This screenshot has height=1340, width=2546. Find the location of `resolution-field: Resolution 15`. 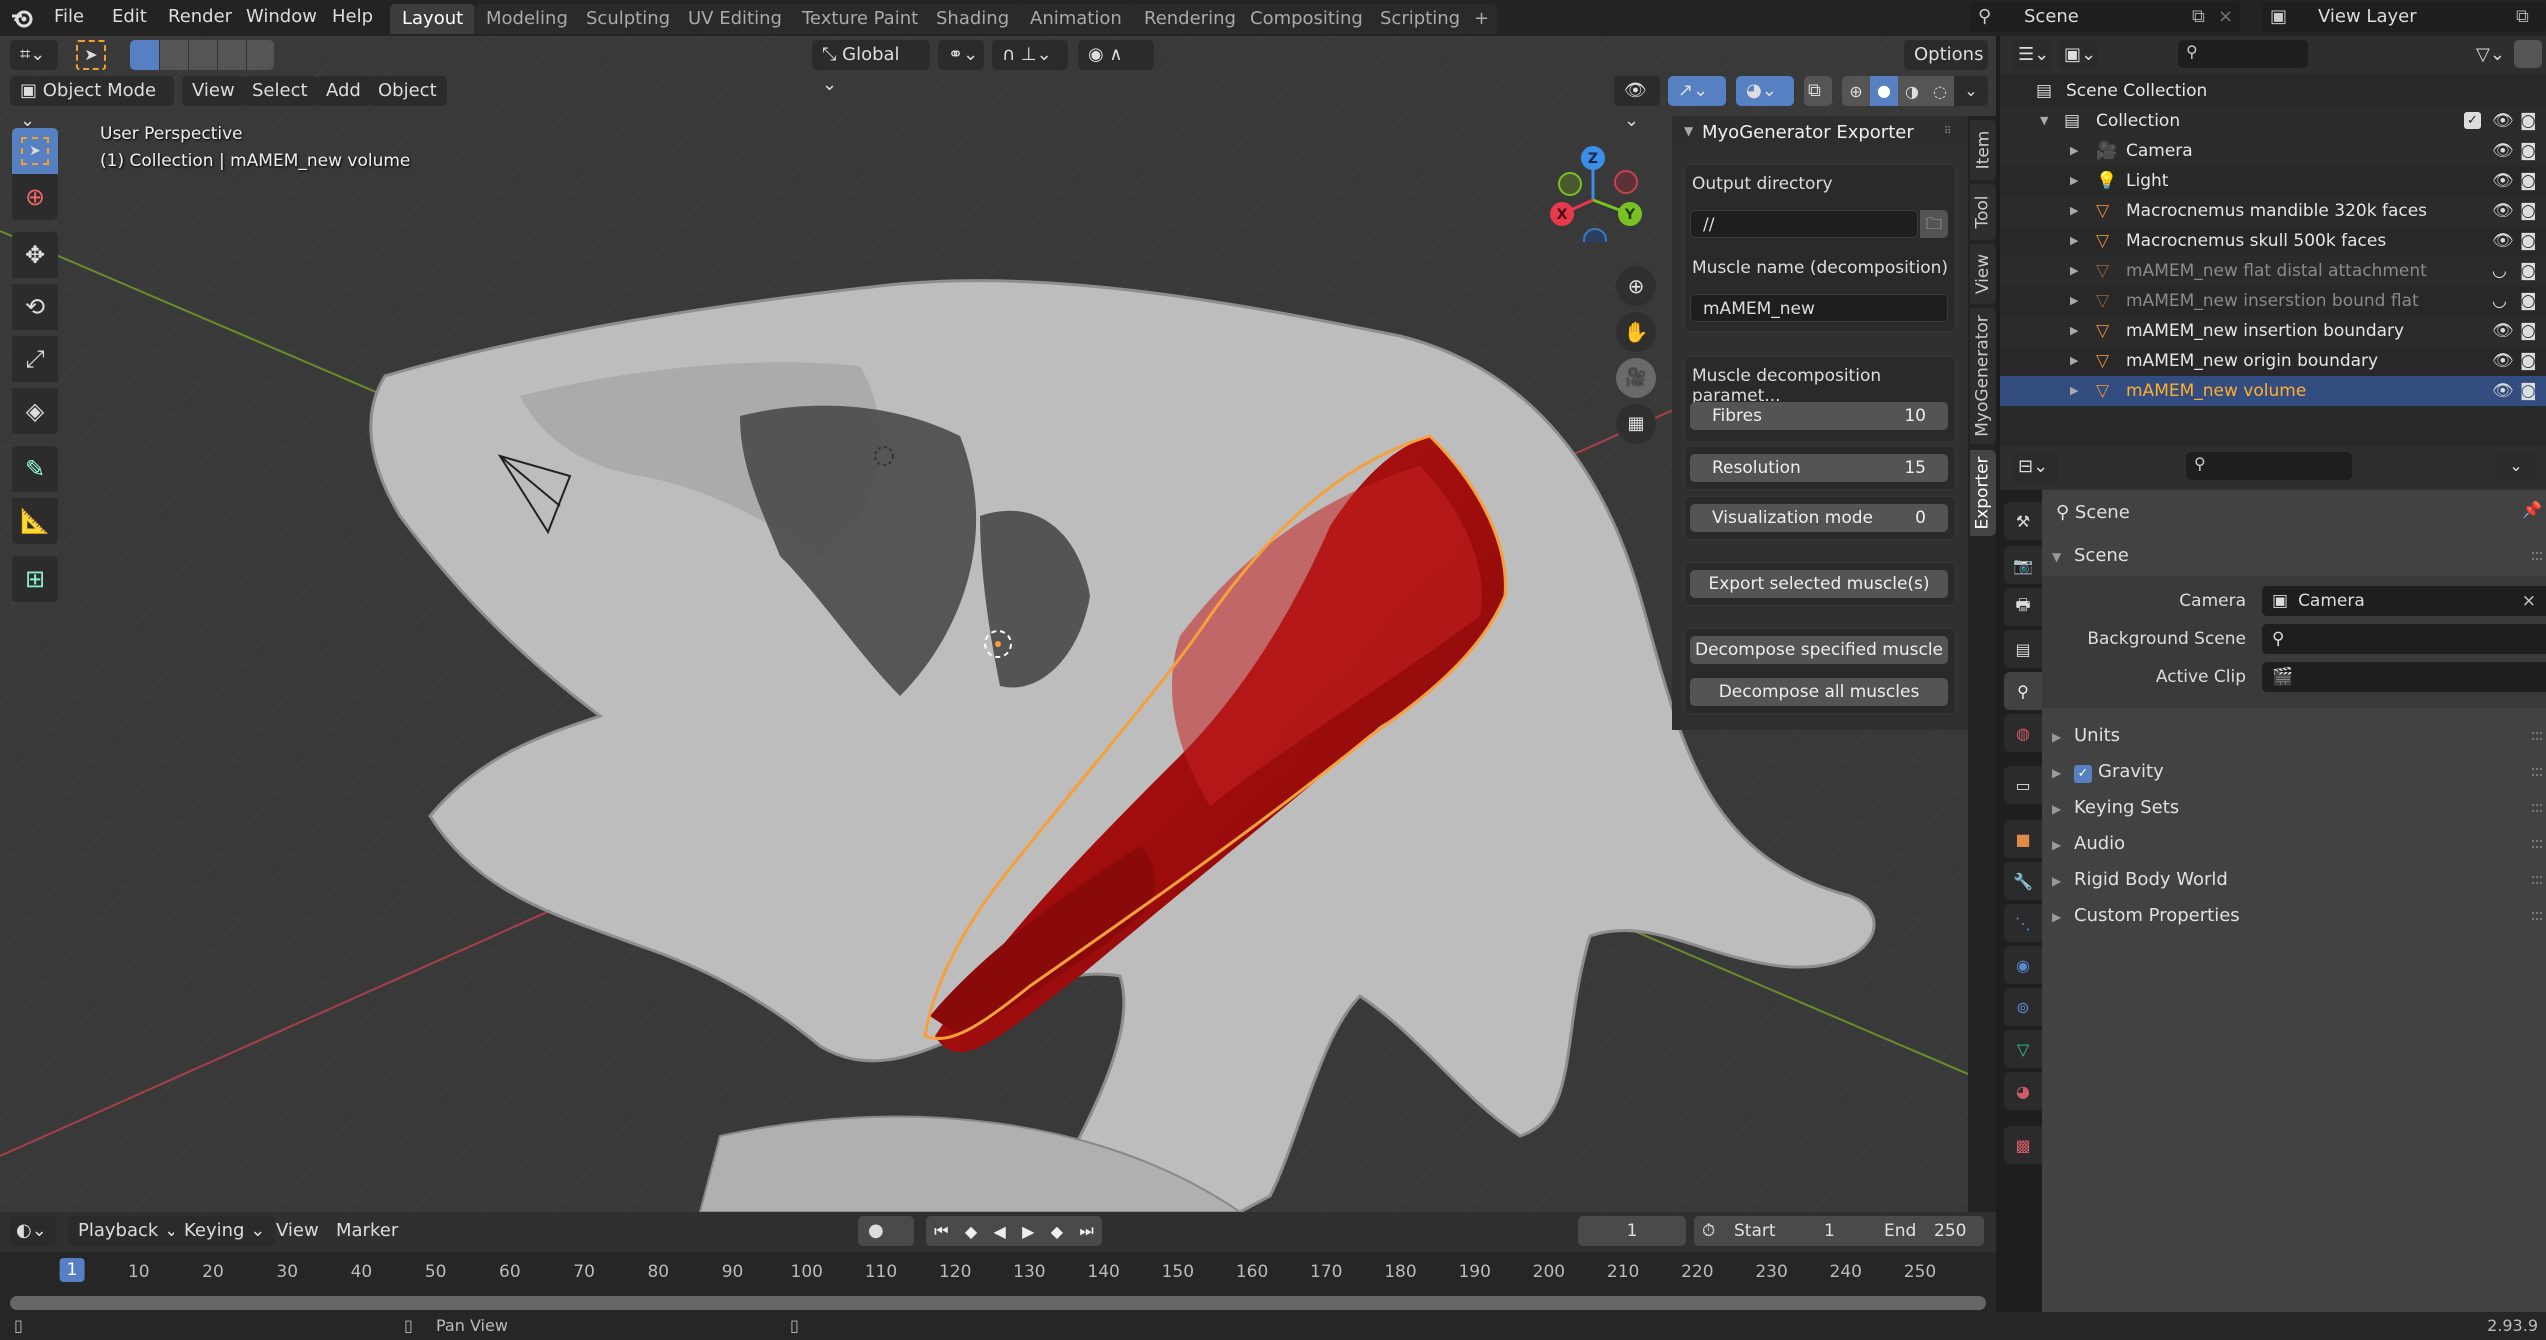

resolution-field: Resolution 15 is located at coordinates (1819, 468).